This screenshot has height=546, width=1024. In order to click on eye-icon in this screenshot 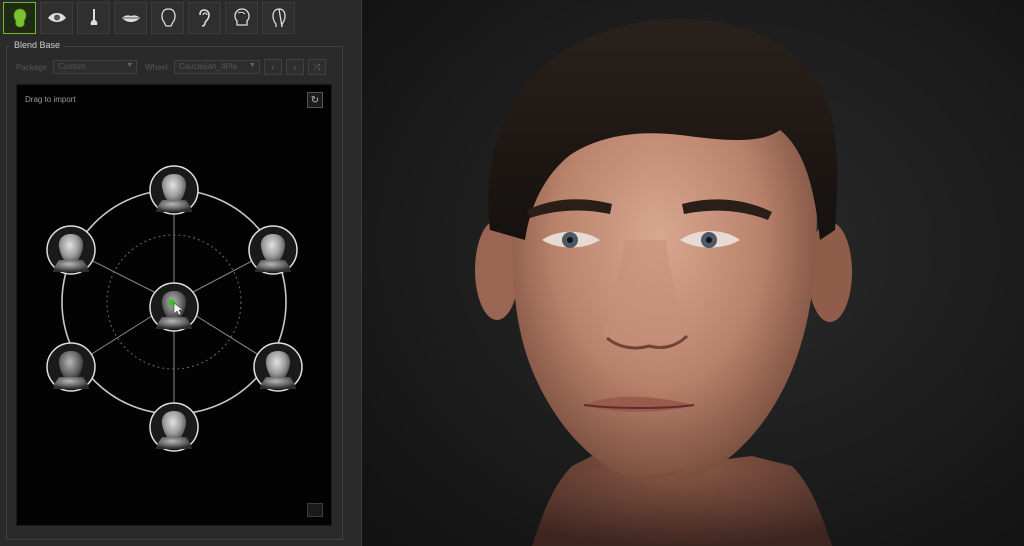, I will do `click(56, 17)`.